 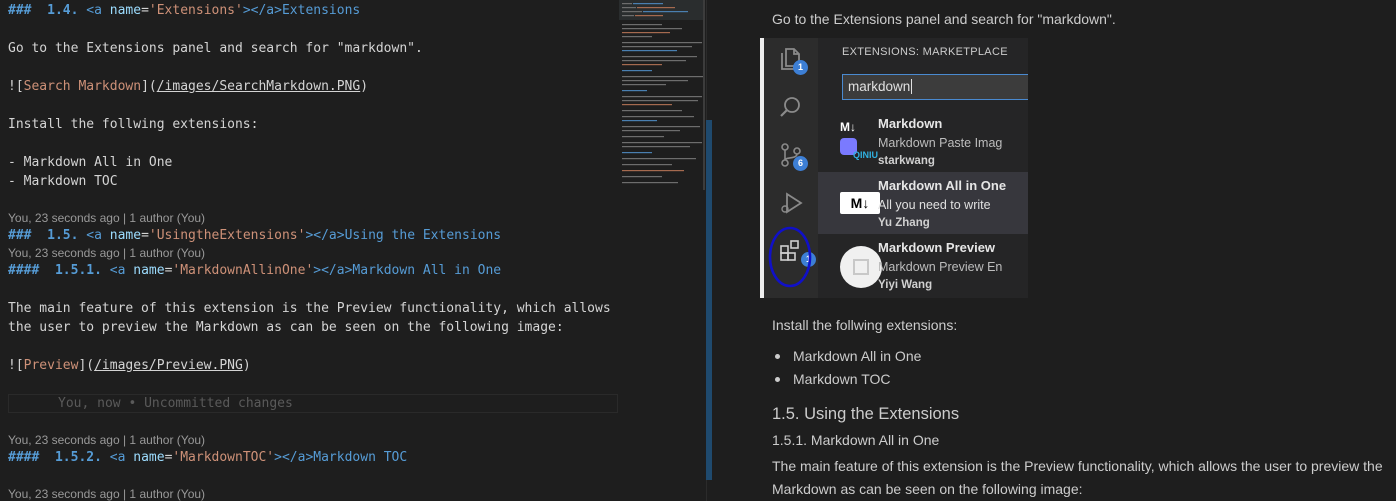 What do you see at coordinates (790, 257) in the screenshot?
I see `annotation-circle` at bounding box center [790, 257].